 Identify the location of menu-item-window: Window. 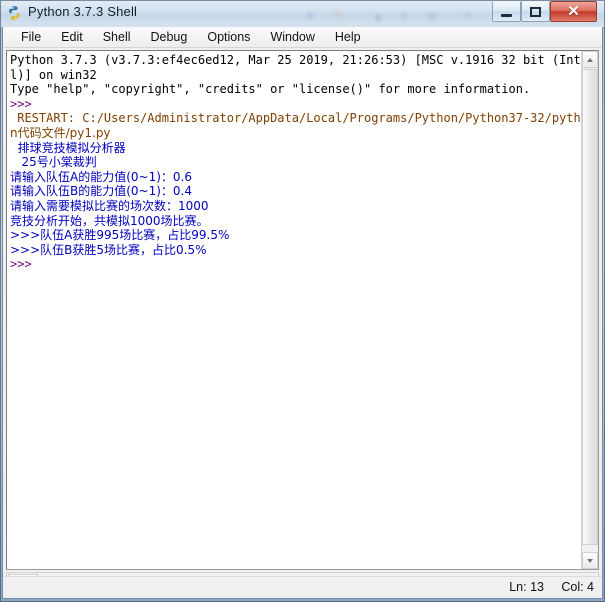
(292, 37).